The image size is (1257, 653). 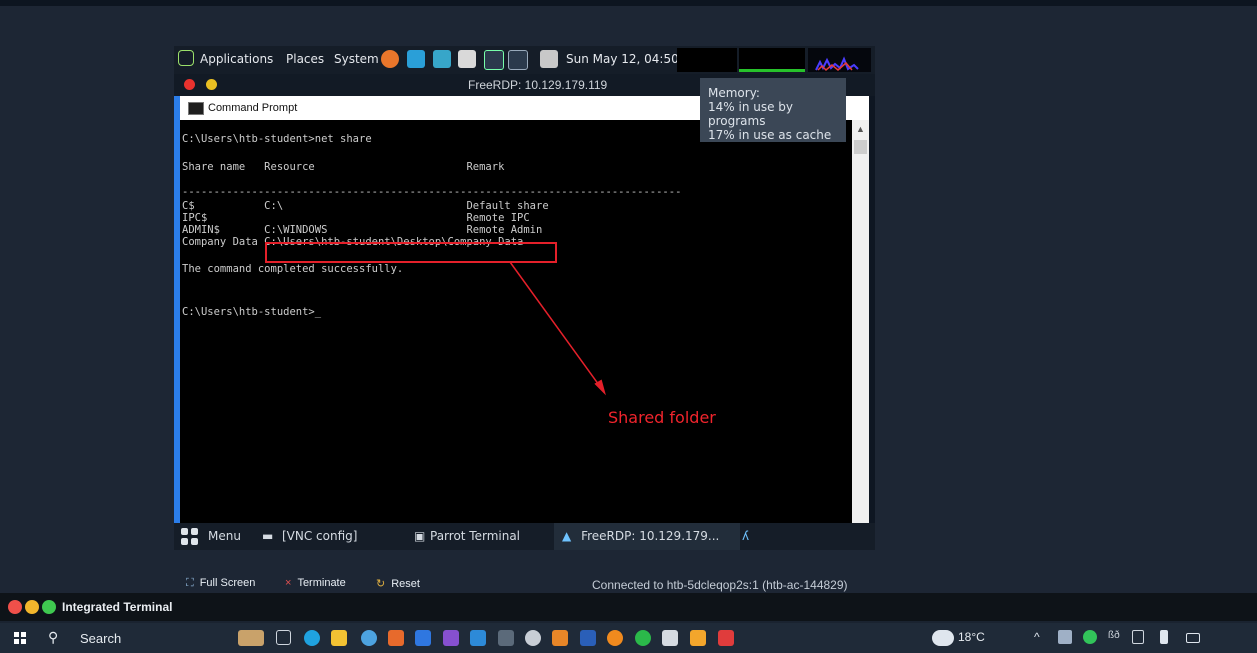 What do you see at coordinates (751, 114) in the screenshot?
I see `tooltip-line1: 14% in use by programs` at bounding box center [751, 114].